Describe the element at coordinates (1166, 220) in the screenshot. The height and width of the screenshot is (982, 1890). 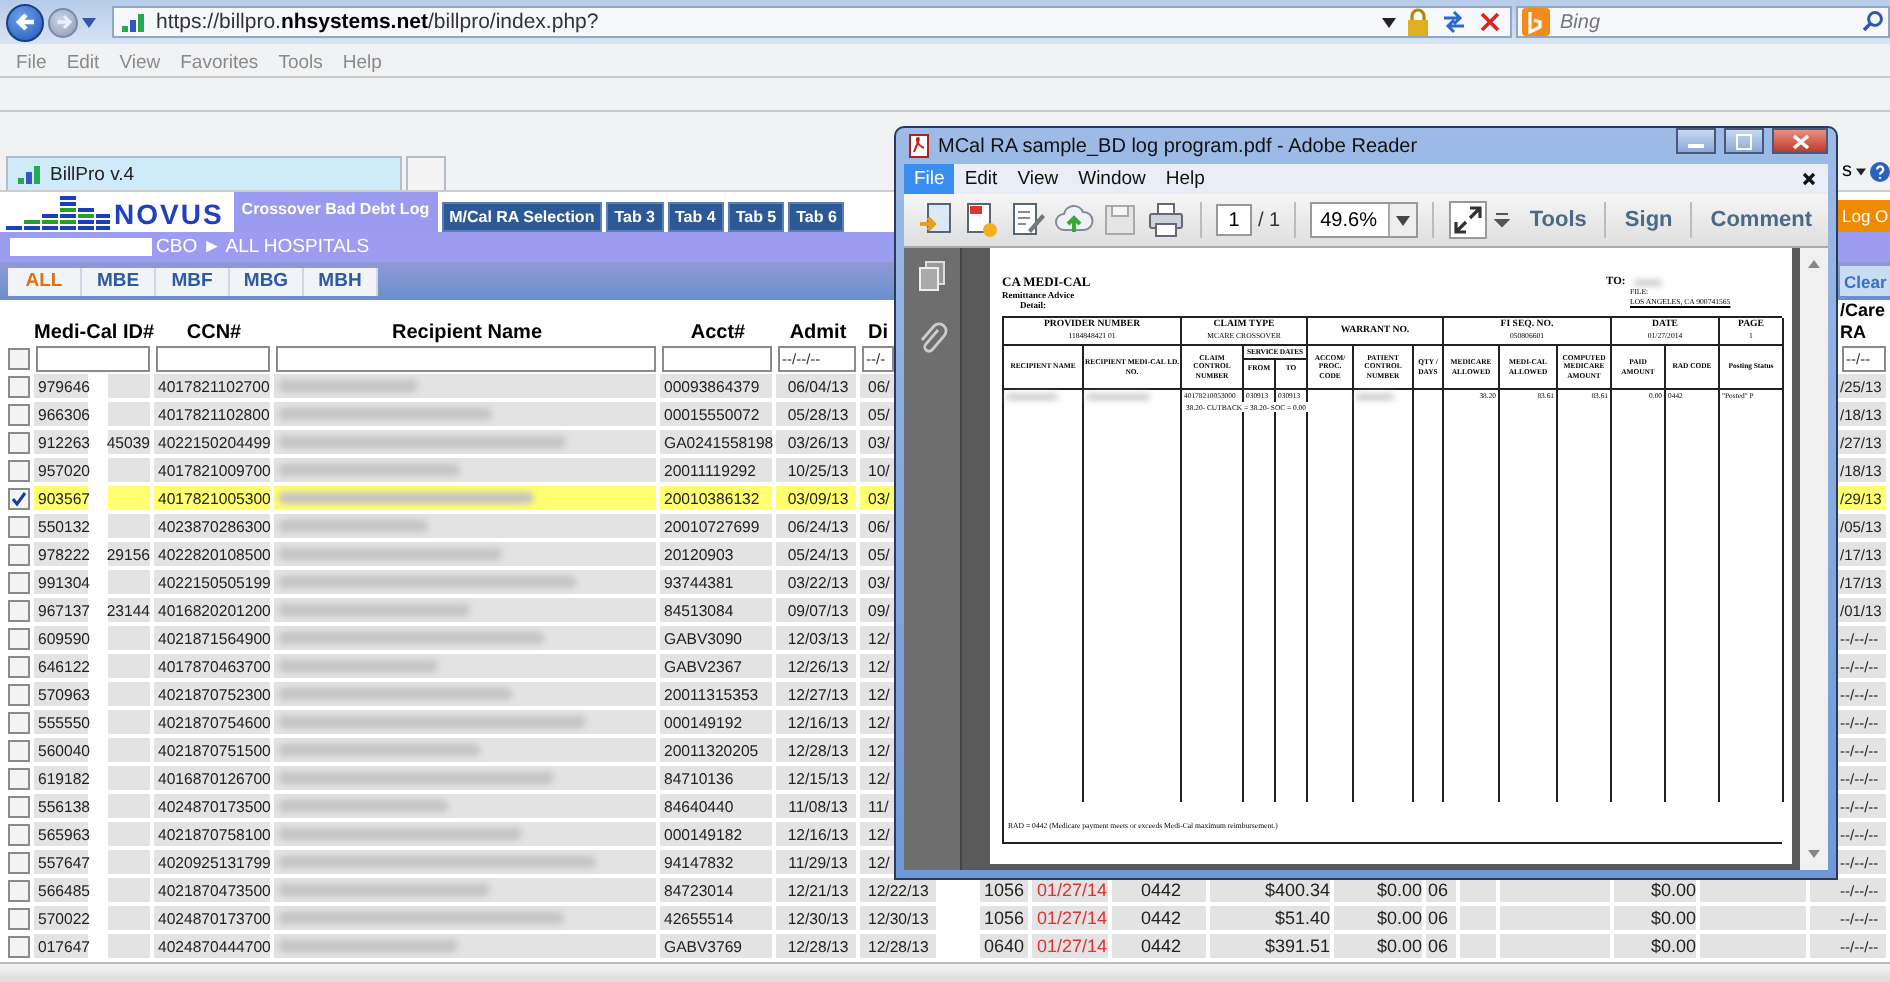
I see `print-icon` at that location.